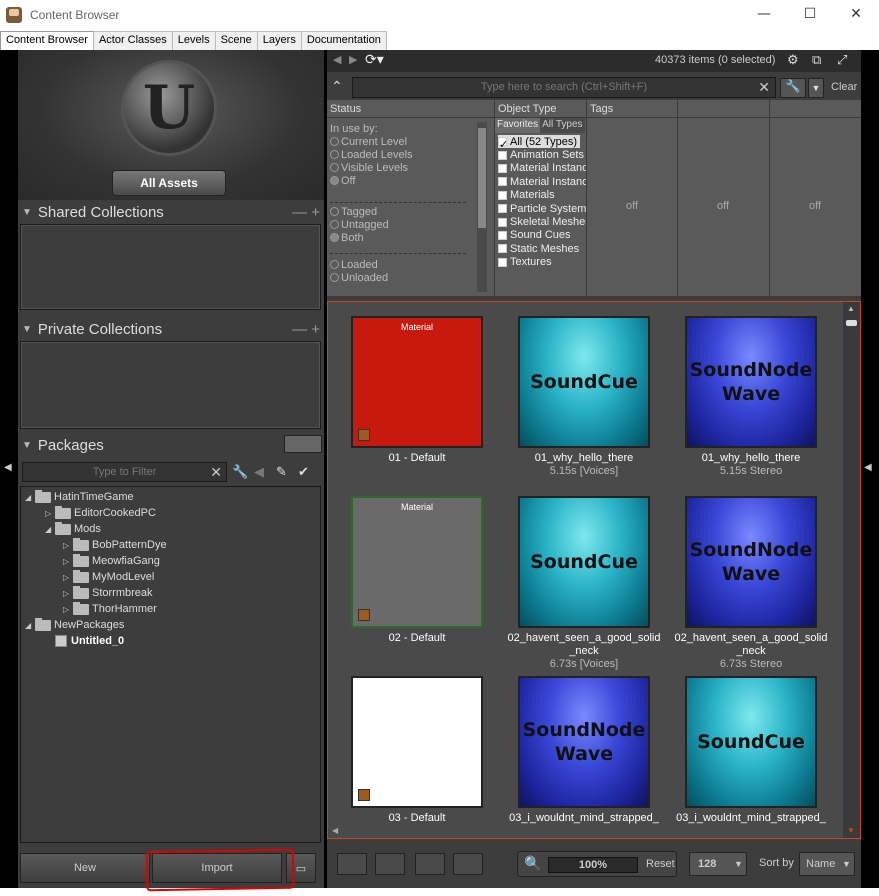  What do you see at coordinates (412, 264) in the screenshot?
I see `radio-loaded: Loaded` at bounding box center [412, 264].